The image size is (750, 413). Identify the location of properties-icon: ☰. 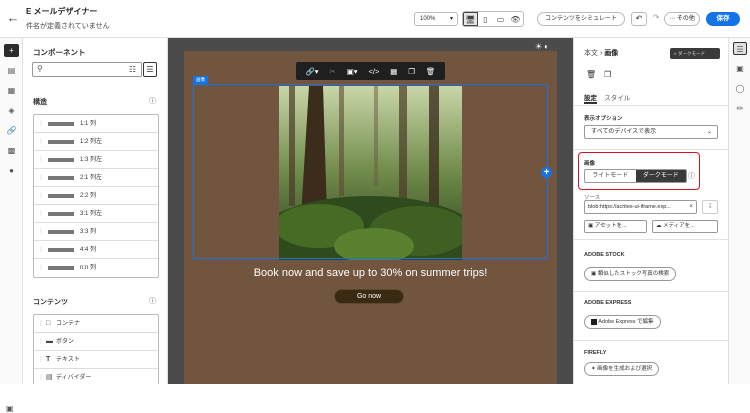
(740, 48).